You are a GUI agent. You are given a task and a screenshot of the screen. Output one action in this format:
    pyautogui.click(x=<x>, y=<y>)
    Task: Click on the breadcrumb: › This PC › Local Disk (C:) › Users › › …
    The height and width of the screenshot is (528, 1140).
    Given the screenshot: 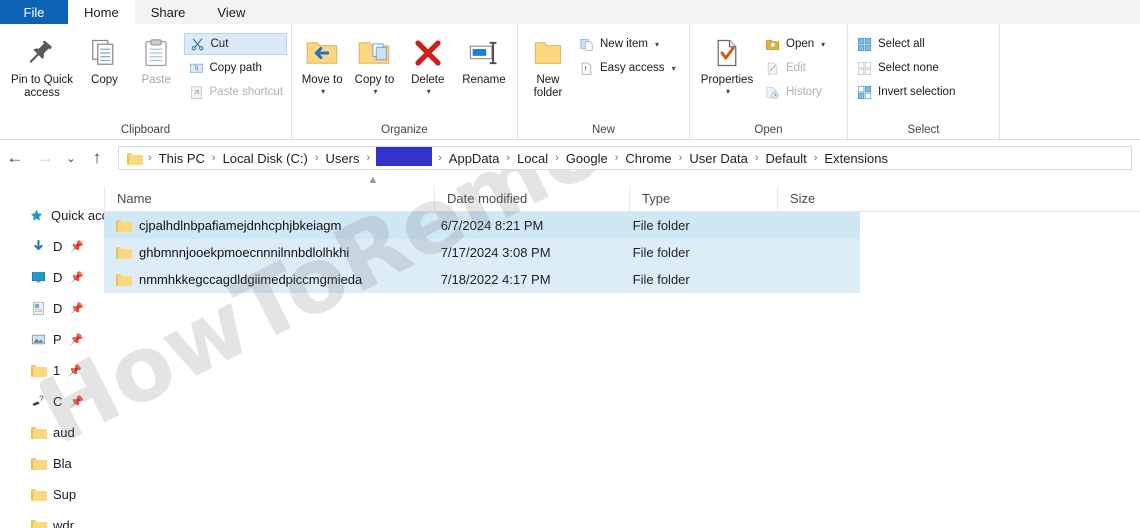 What is the action you would take?
    pyautogui.click(x=625, y=158)
    